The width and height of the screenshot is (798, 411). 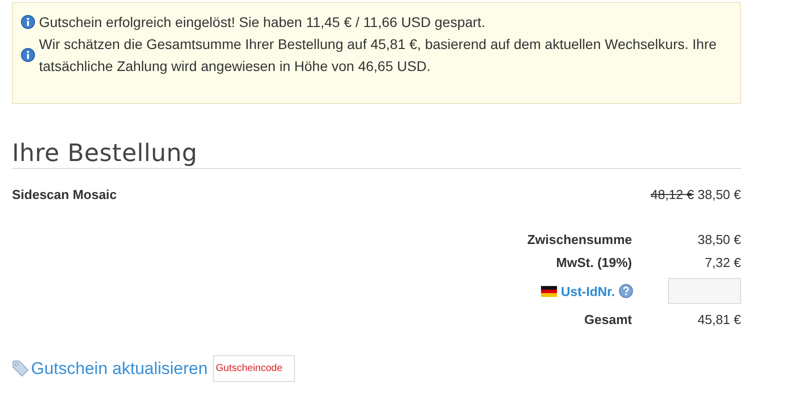 I want to click on section-heading: Ihre Bestellung, so click(x=376, y=153).